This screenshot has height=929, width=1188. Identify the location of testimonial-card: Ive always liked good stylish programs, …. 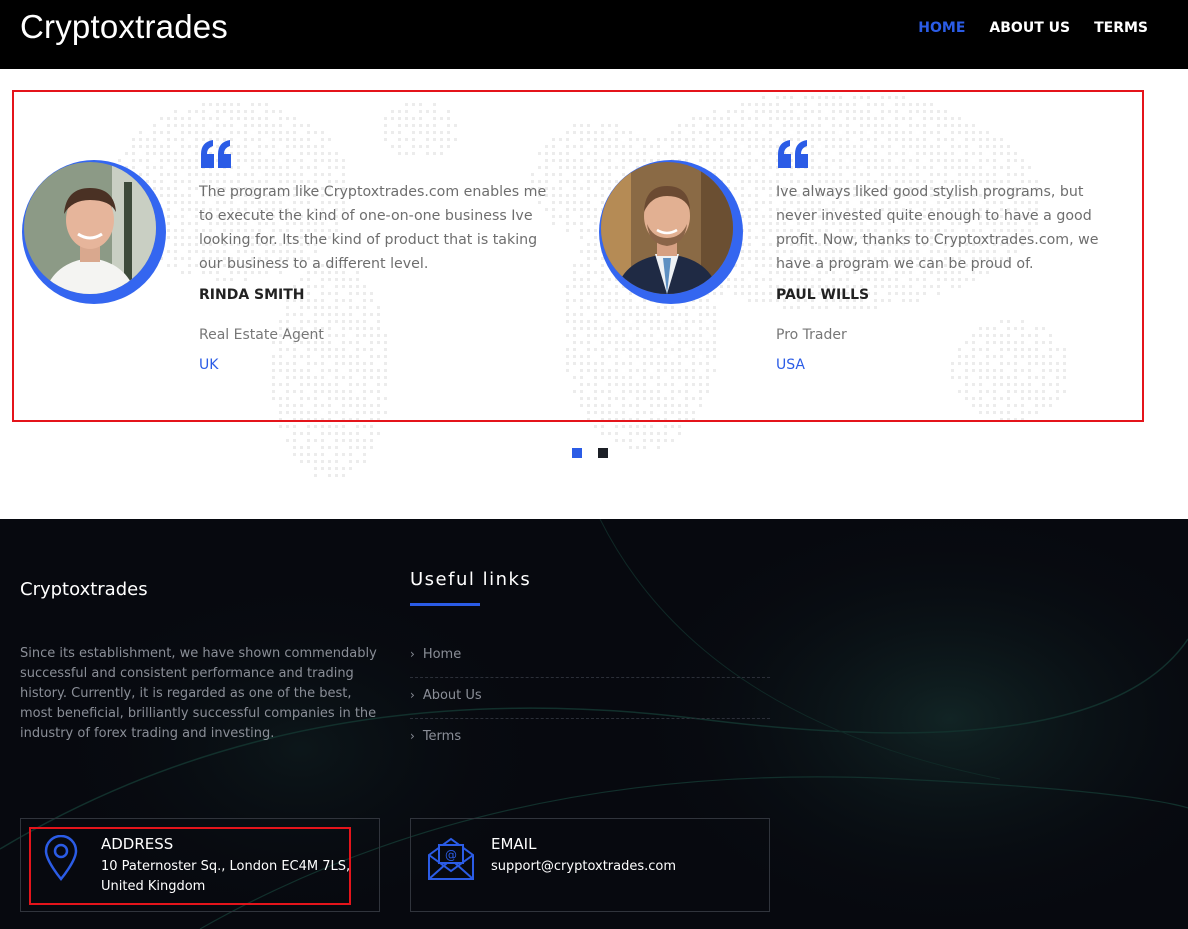
(879, 265).